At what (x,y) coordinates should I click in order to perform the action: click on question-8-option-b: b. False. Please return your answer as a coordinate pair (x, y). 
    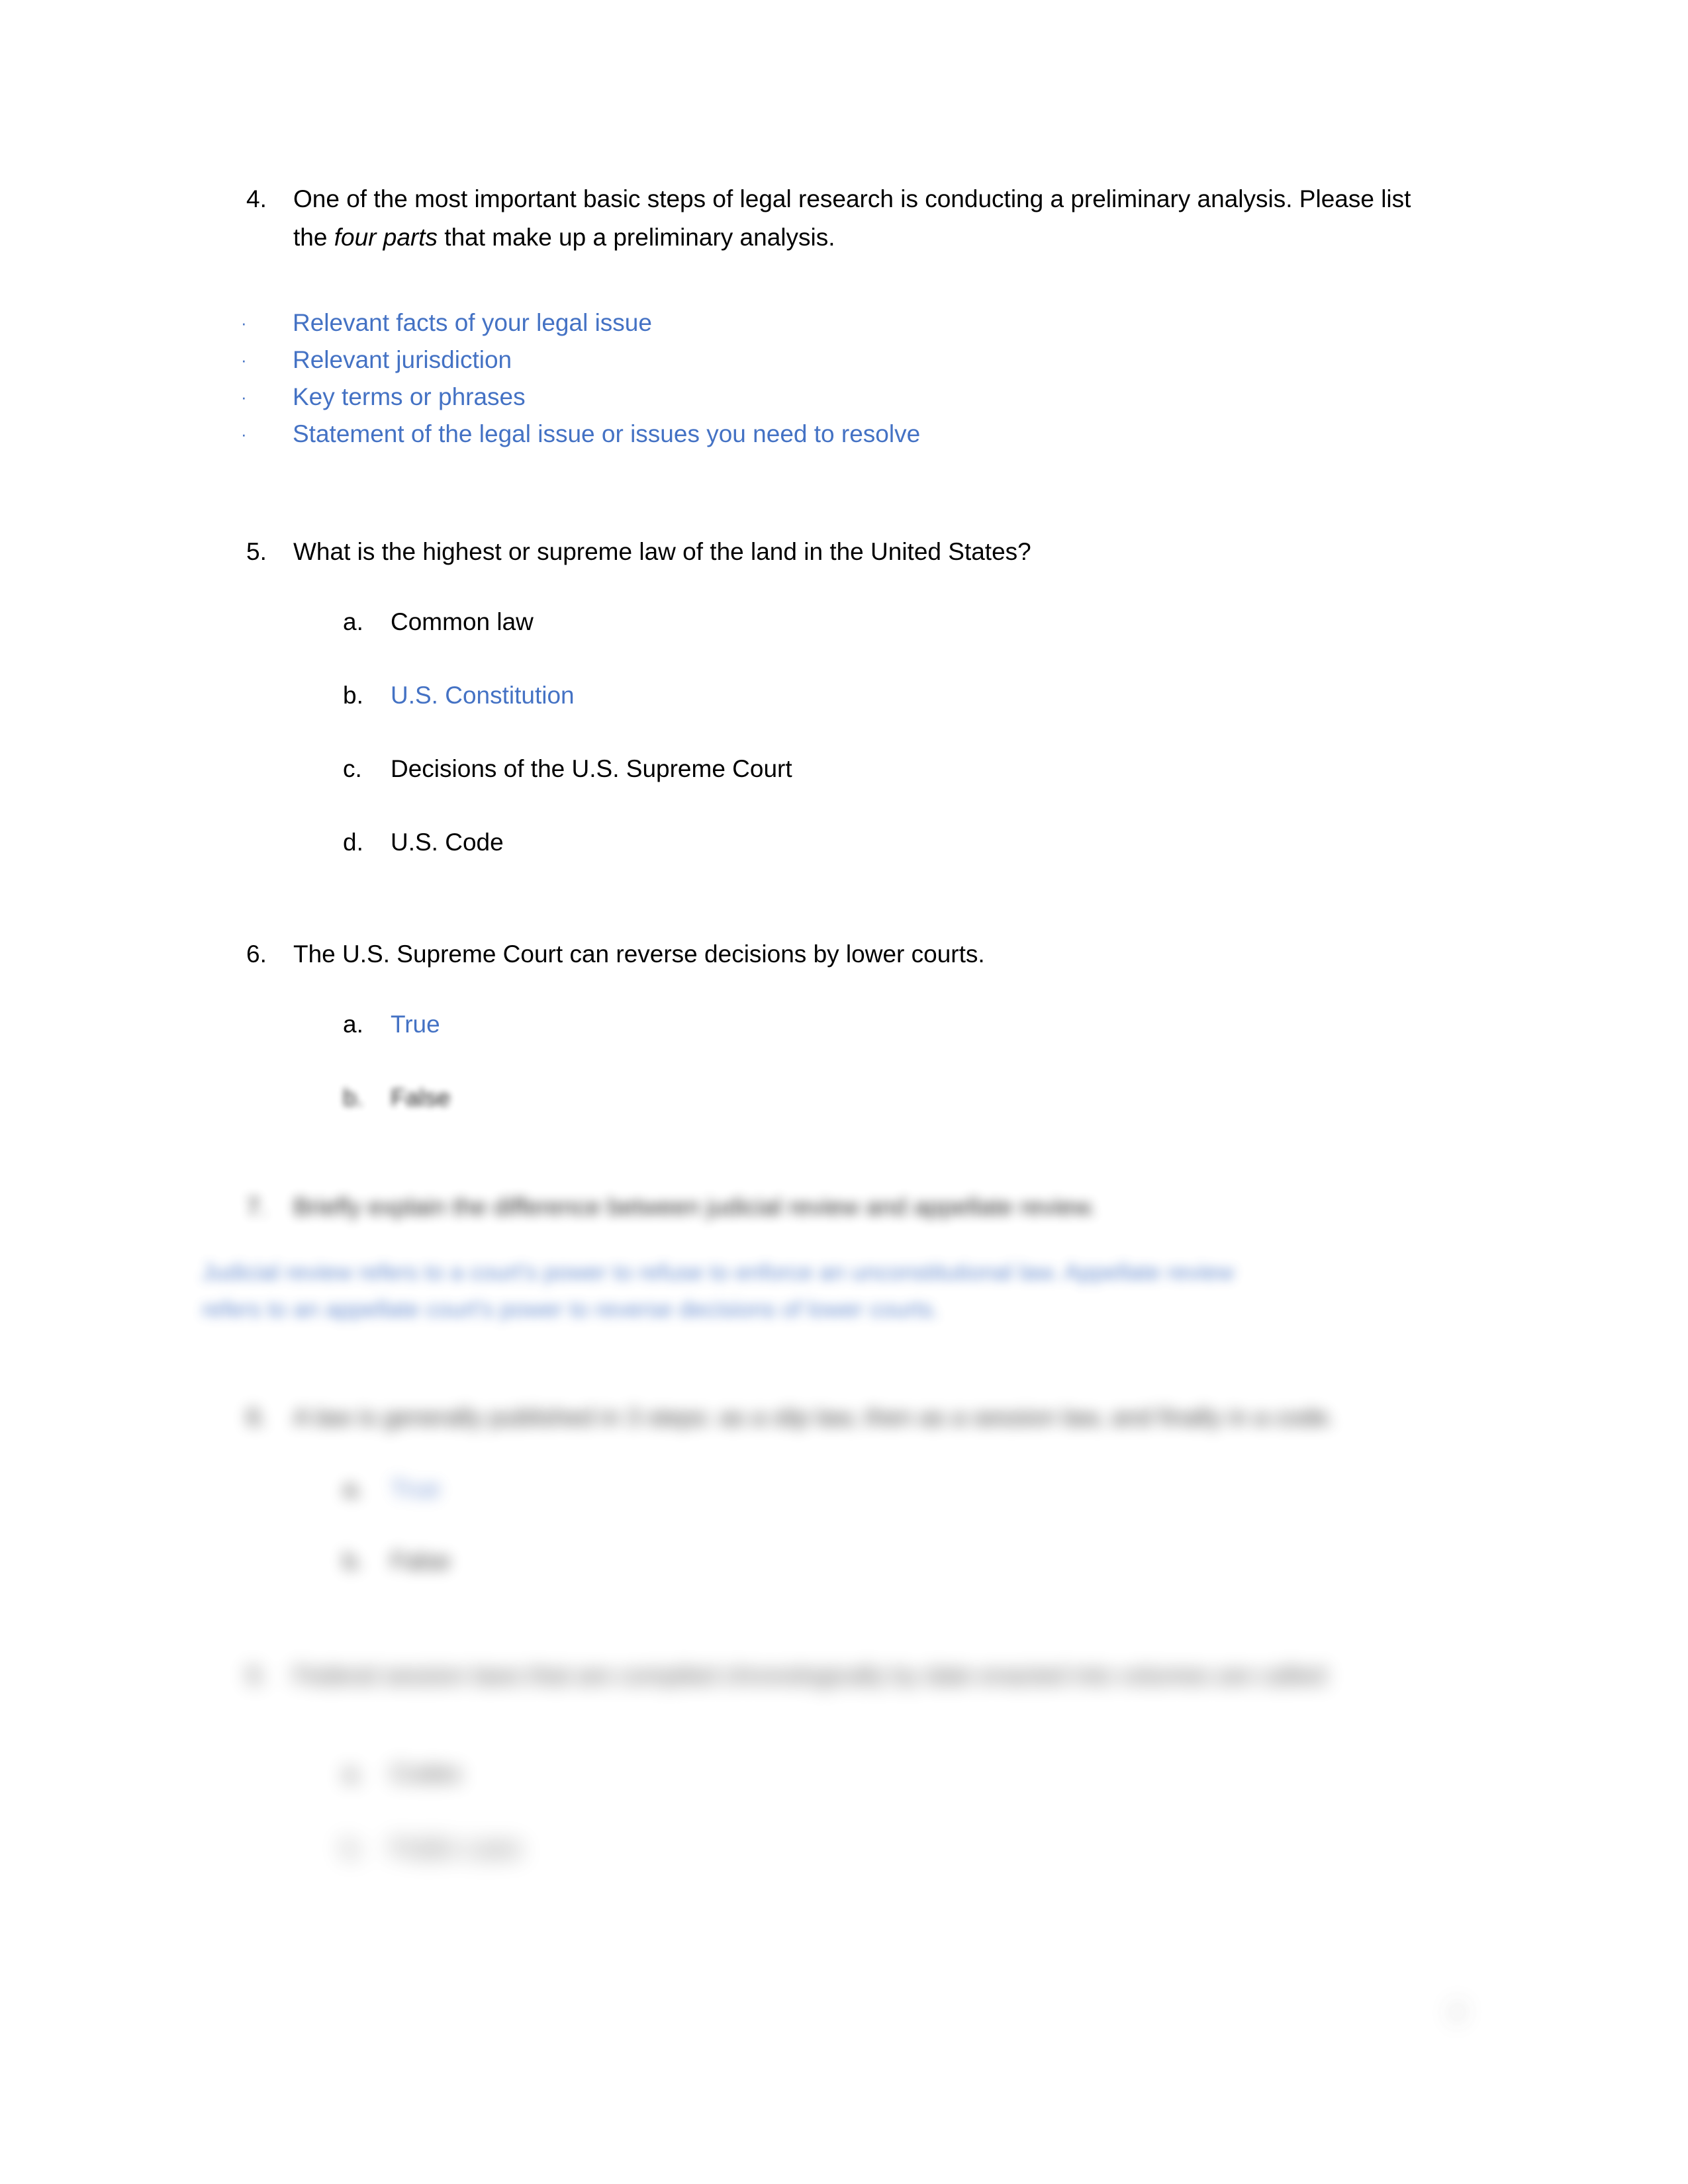
    Looking at the image, I should click on (396, 1561).